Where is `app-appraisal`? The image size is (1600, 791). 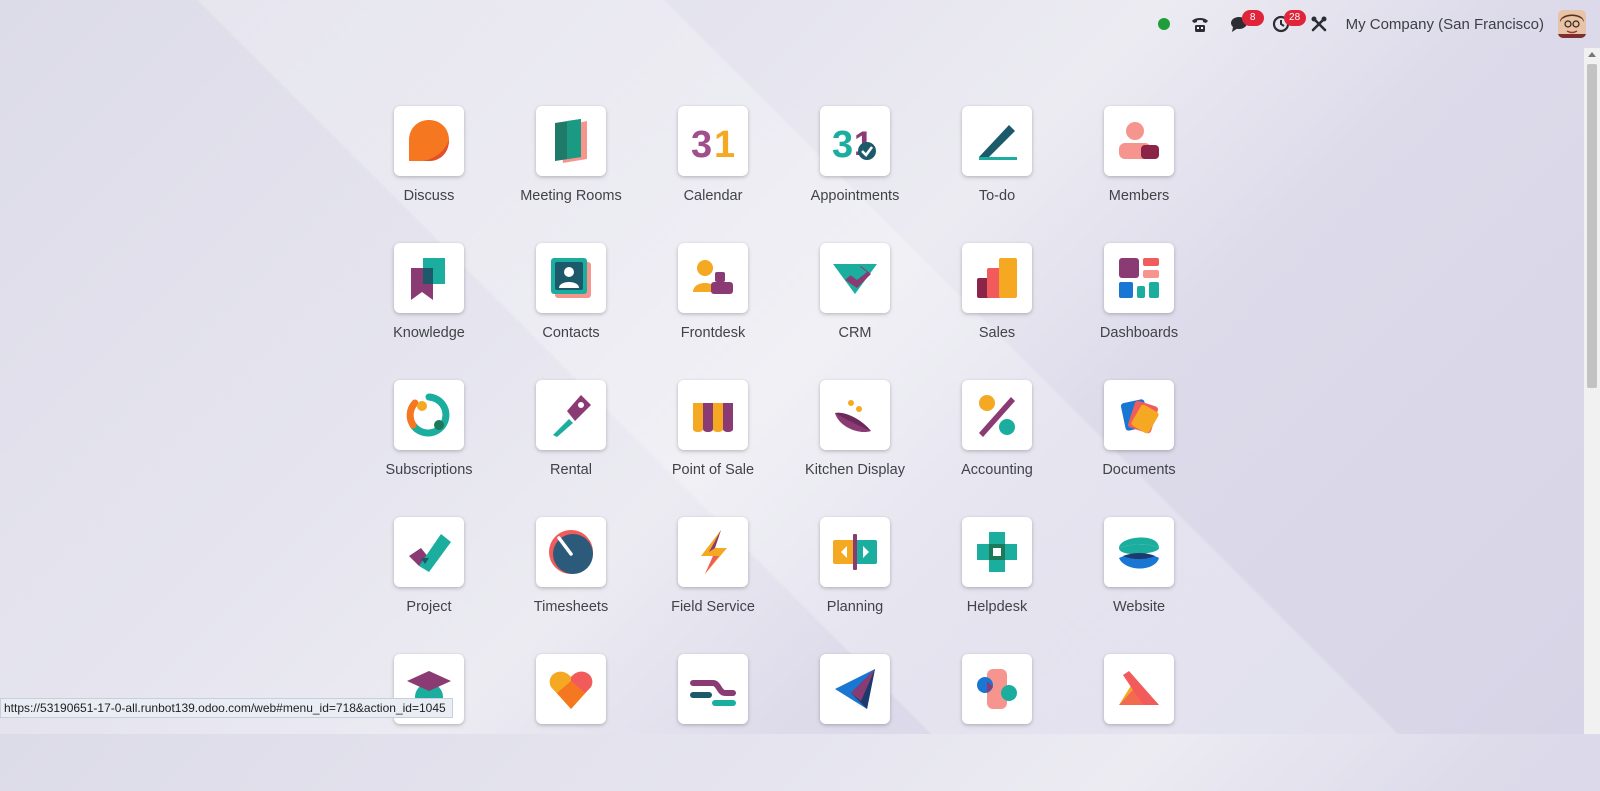
app-appraisal is located at coordinates (571, 722).